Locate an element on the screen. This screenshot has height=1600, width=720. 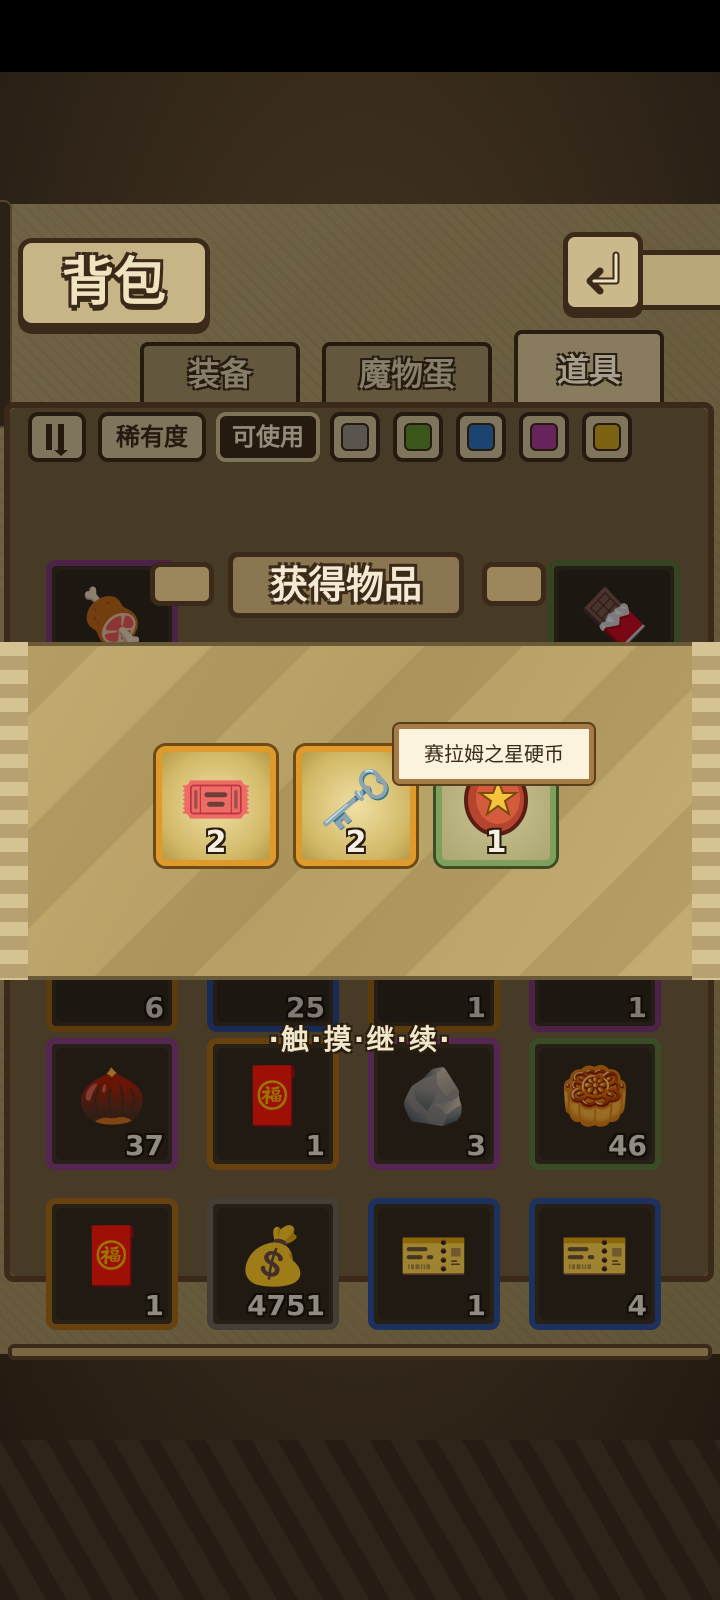
tab-equipment: 装备 is located at coordinates (220, 372).